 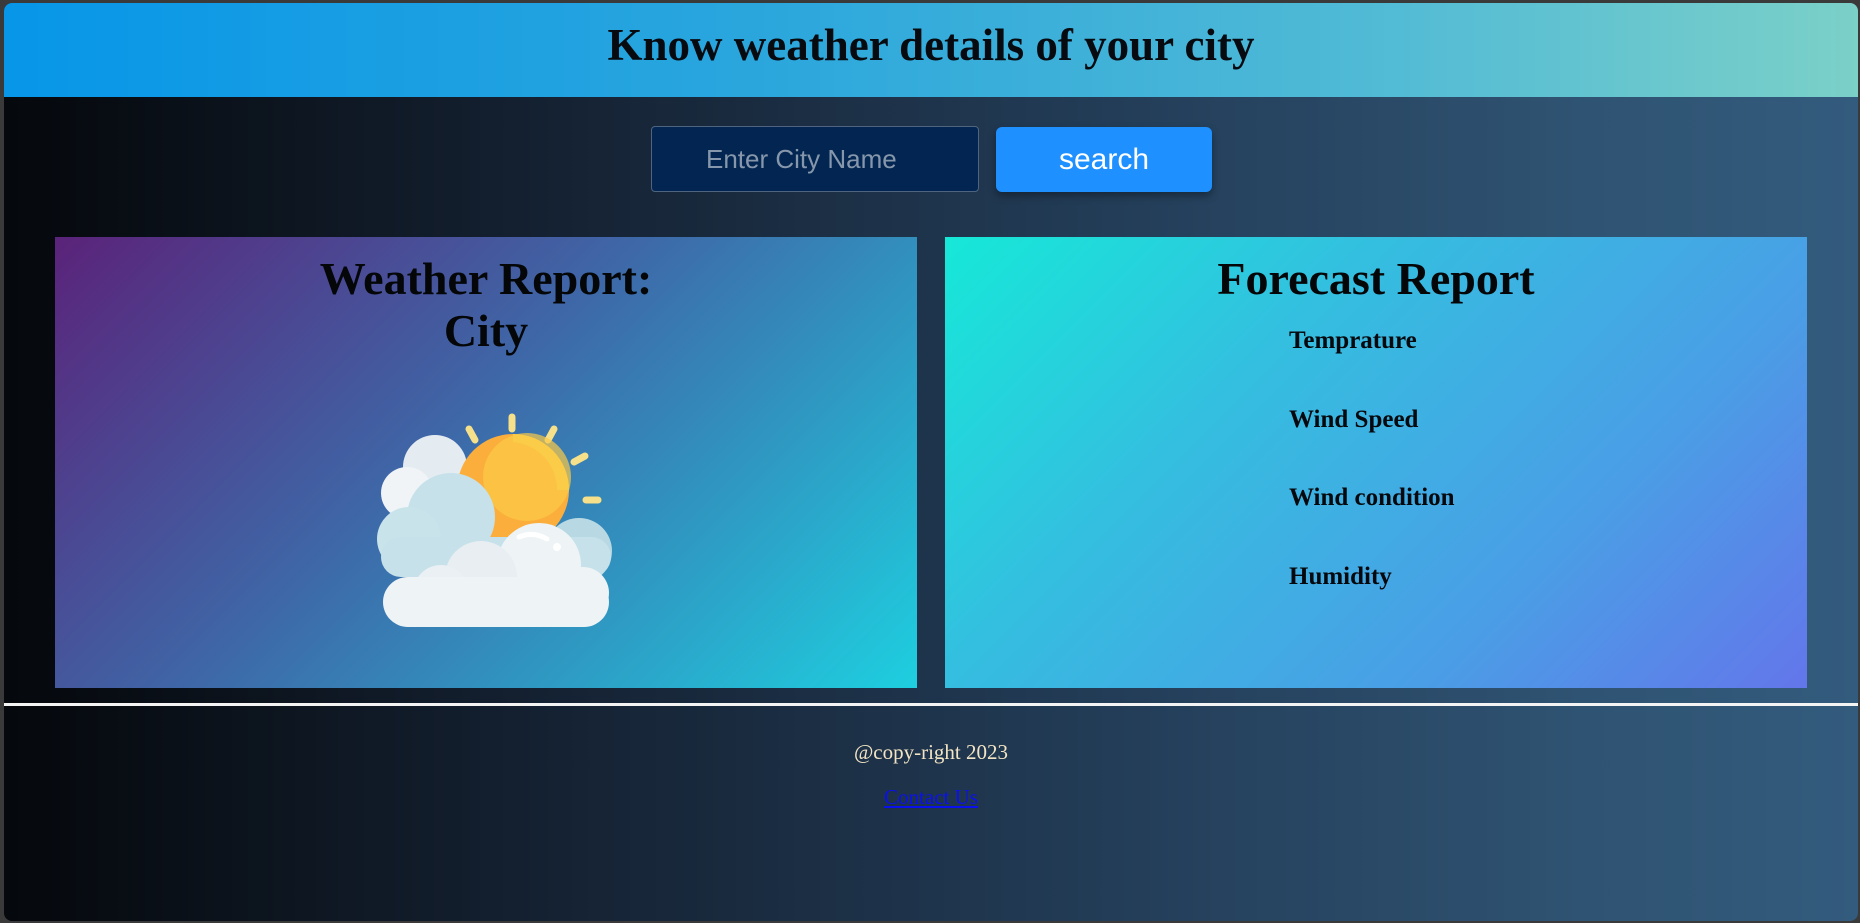 I want to click on forecast-item-humidity: Humidity, so click(x=1340, y=576).